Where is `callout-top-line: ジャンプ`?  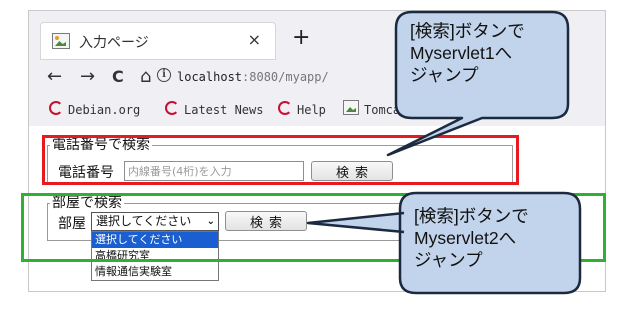
callout-top-line: ジャンプ is located at coordinates (444, 75).